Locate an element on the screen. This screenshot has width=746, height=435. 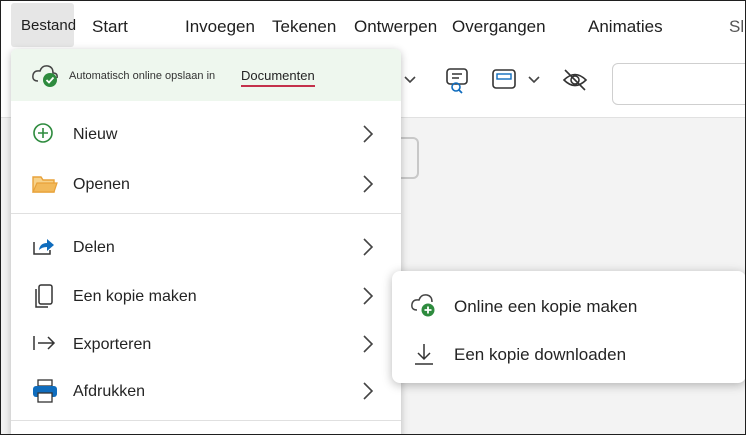
export-arrow-icon is located at coordinates (45, 345).